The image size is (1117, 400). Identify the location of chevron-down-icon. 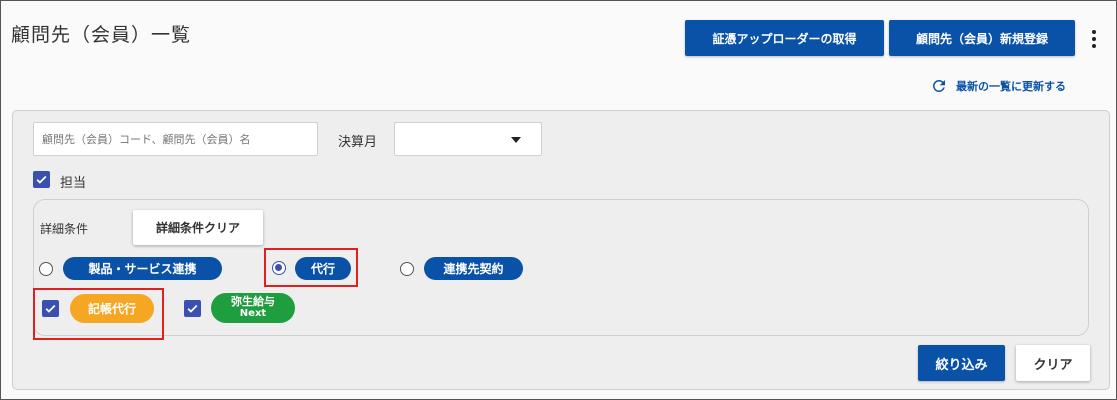
(516, 140).